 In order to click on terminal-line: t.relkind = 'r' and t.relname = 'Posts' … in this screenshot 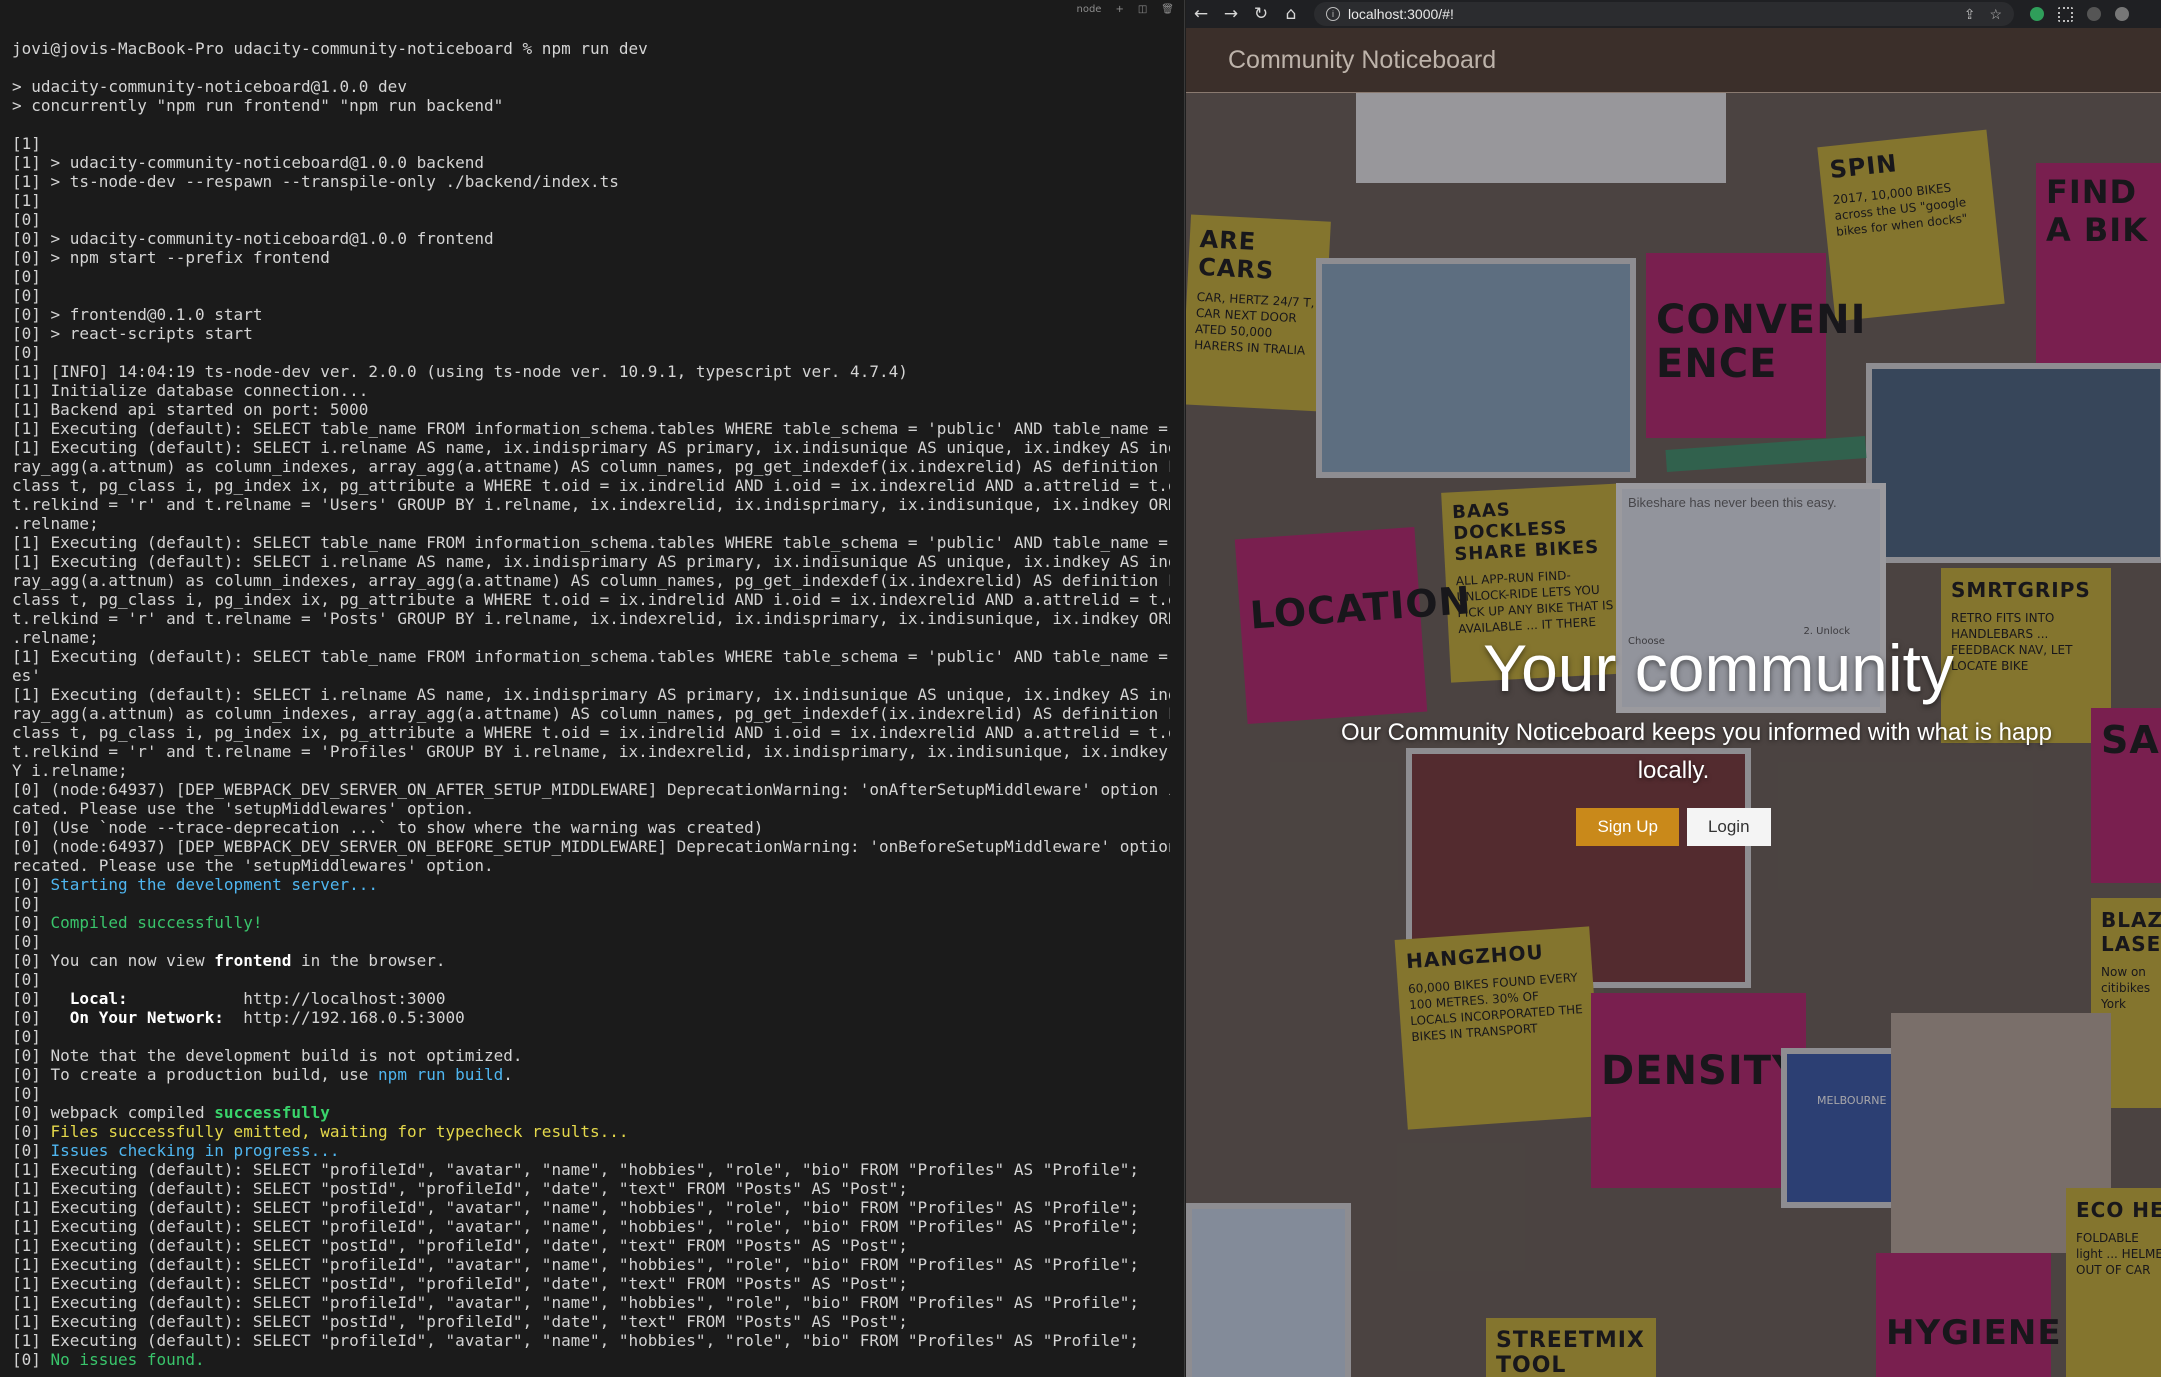, I will do `click(591, 618)`.